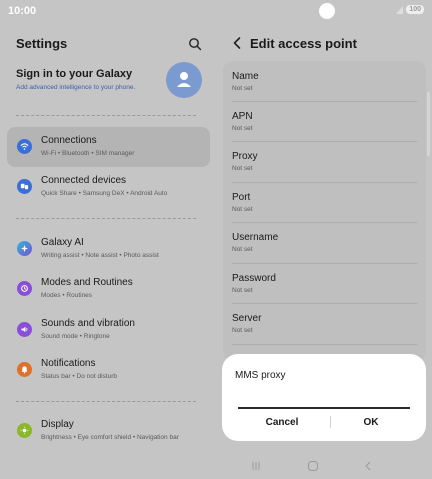 The width and height of the screenshot is (432, 479). What do you see at coordinates (24, 430) in the screenshot?
I see `display-icon` at bounding box center [24, 430].